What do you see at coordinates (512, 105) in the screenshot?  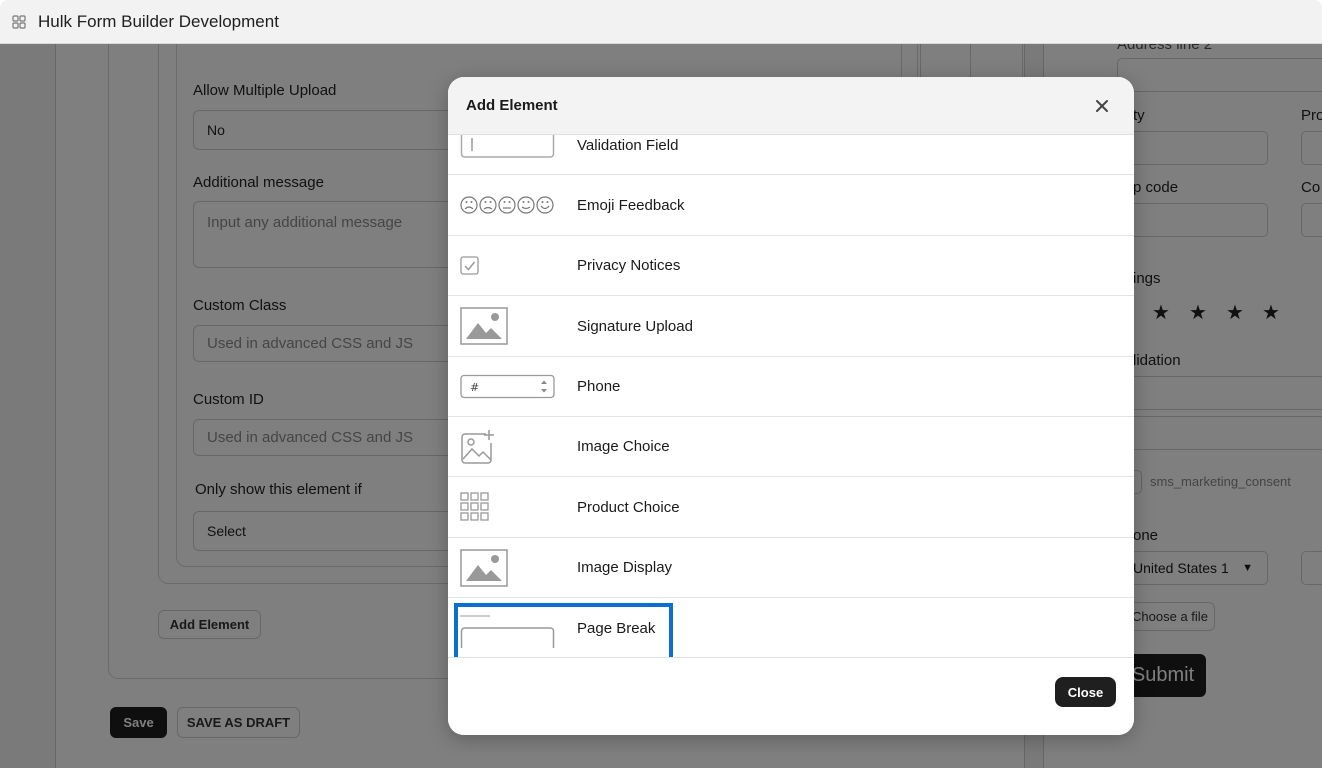 I see `modal-title: Add Element` at bounding box center [512, 105].